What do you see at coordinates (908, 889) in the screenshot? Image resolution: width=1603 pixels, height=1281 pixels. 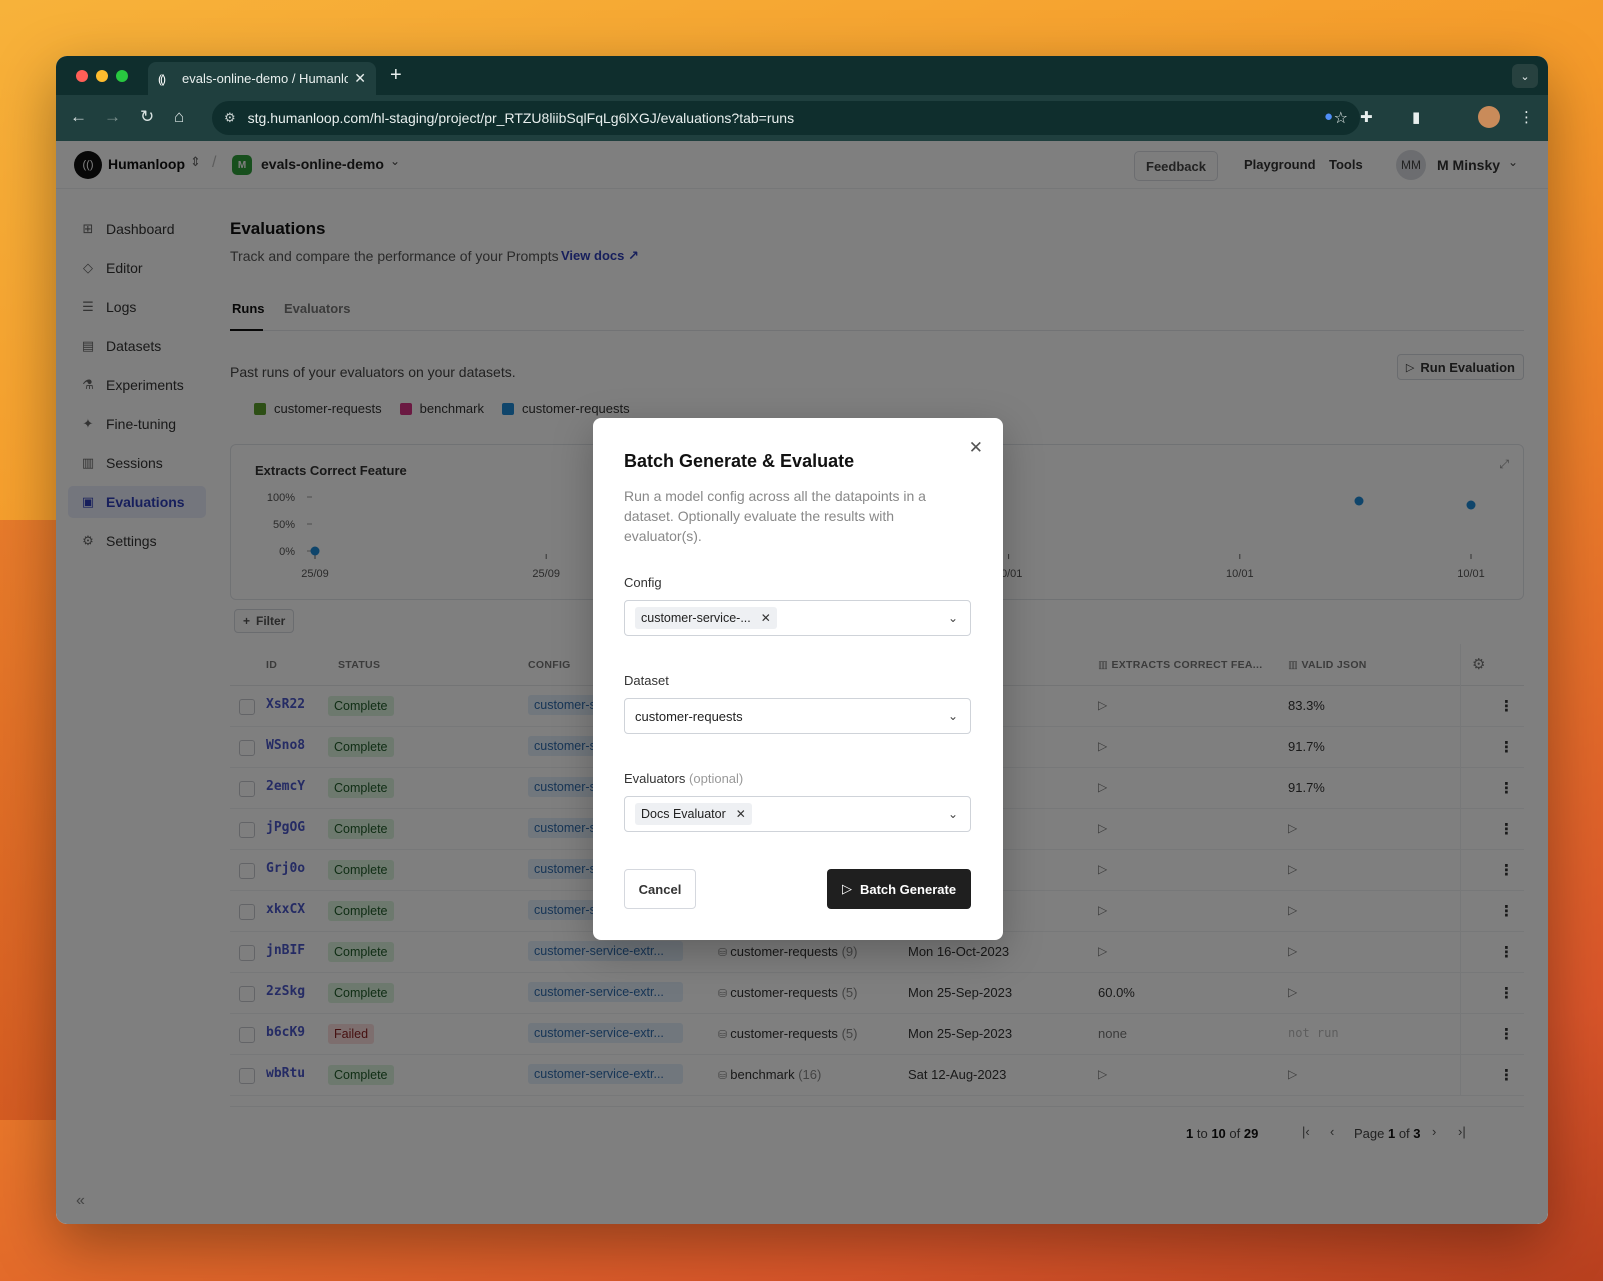 I see `batch-generate-label: Batch Generate` at bounding box center [908, 889].